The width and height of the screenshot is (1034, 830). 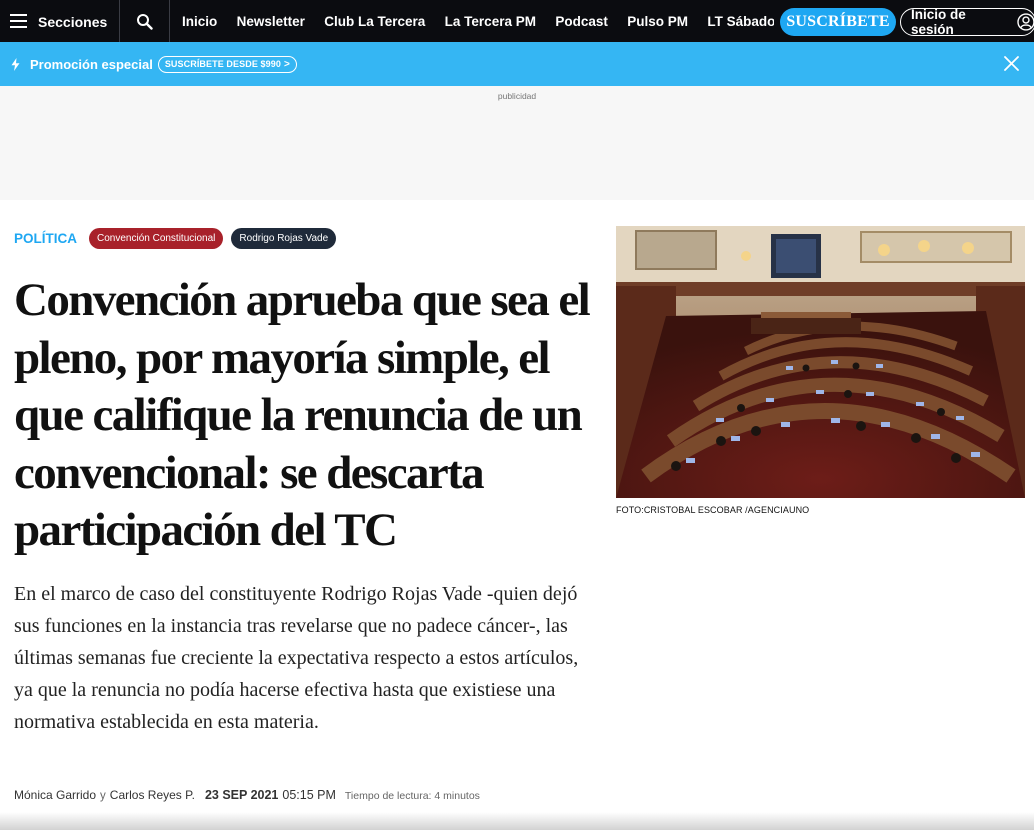 What do you see at coordinates (199, 21) in the screenshot?
I see `nav-link-inicio: Inicio` at bounding box center [199, 21].